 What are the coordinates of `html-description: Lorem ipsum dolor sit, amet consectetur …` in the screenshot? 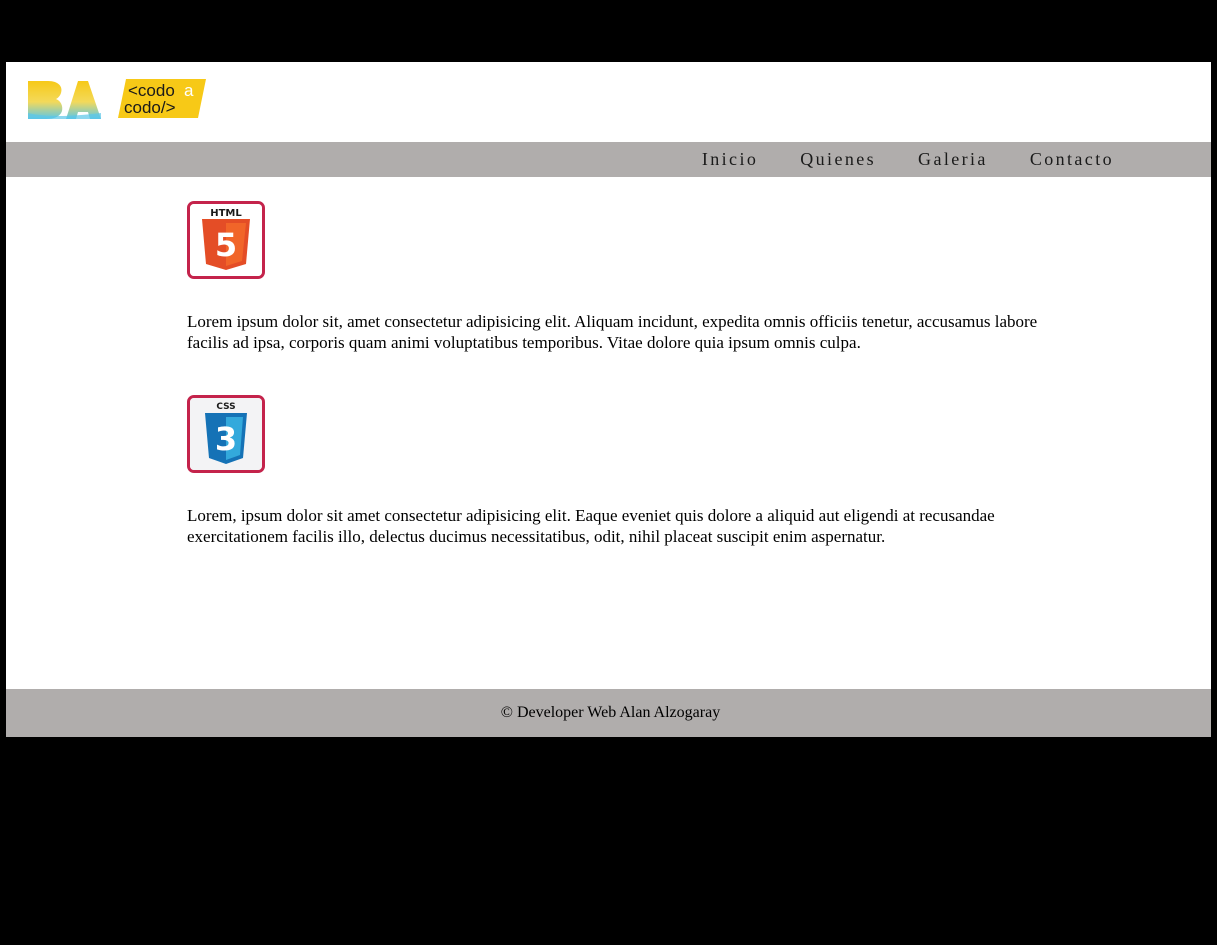 It's located at (612, 332).